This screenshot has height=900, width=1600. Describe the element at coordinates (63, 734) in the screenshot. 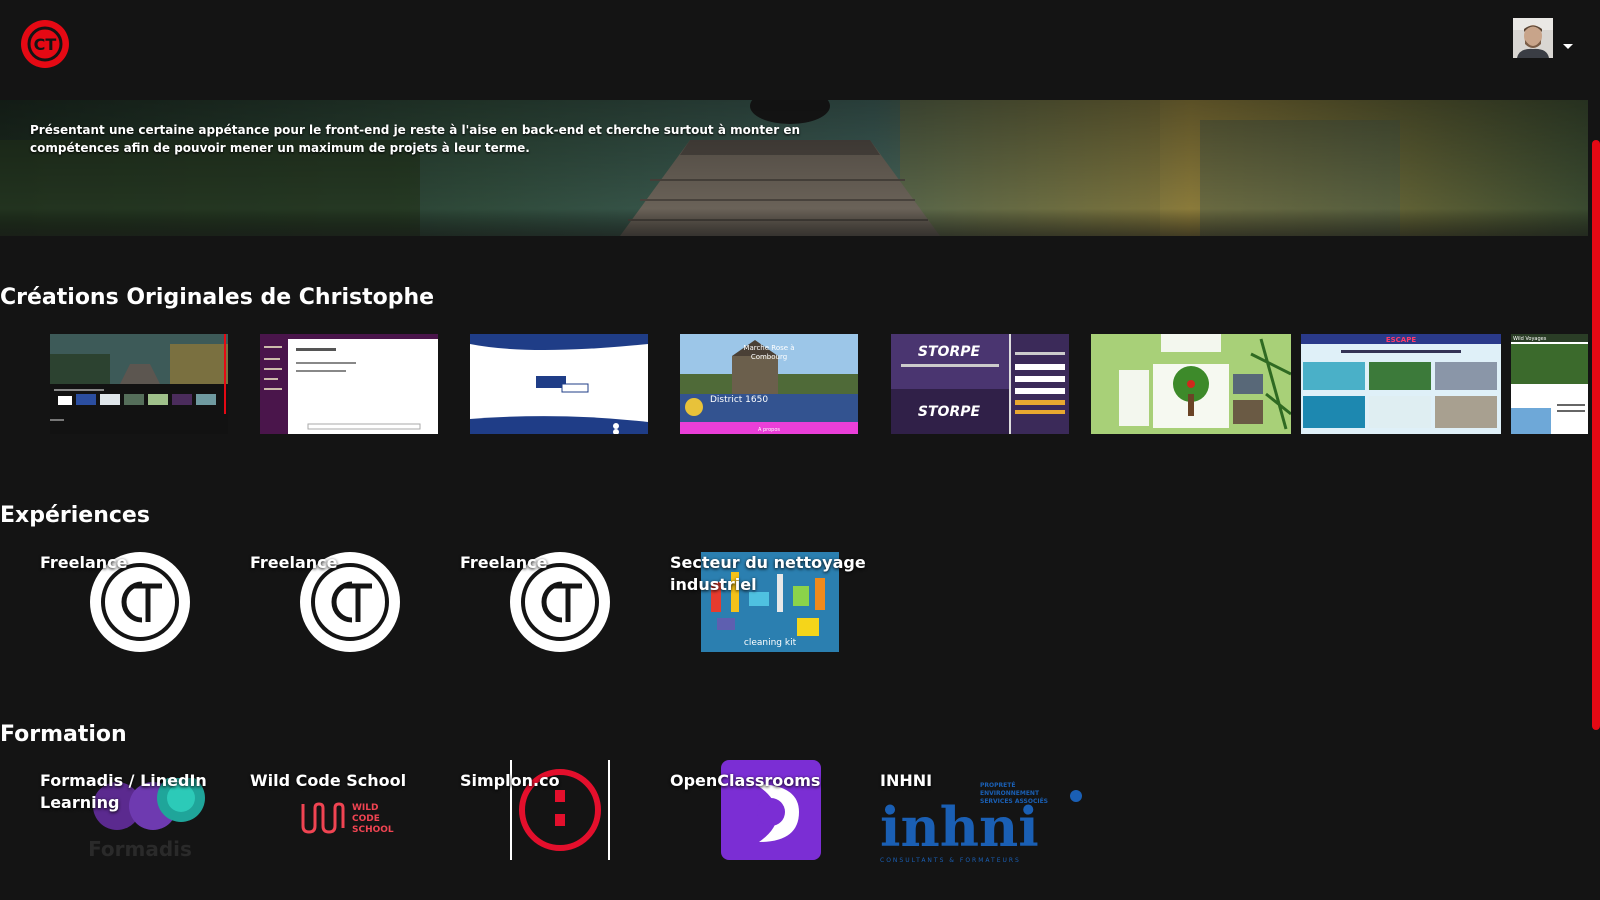

I see `section-title-formation: Formation` at that location.